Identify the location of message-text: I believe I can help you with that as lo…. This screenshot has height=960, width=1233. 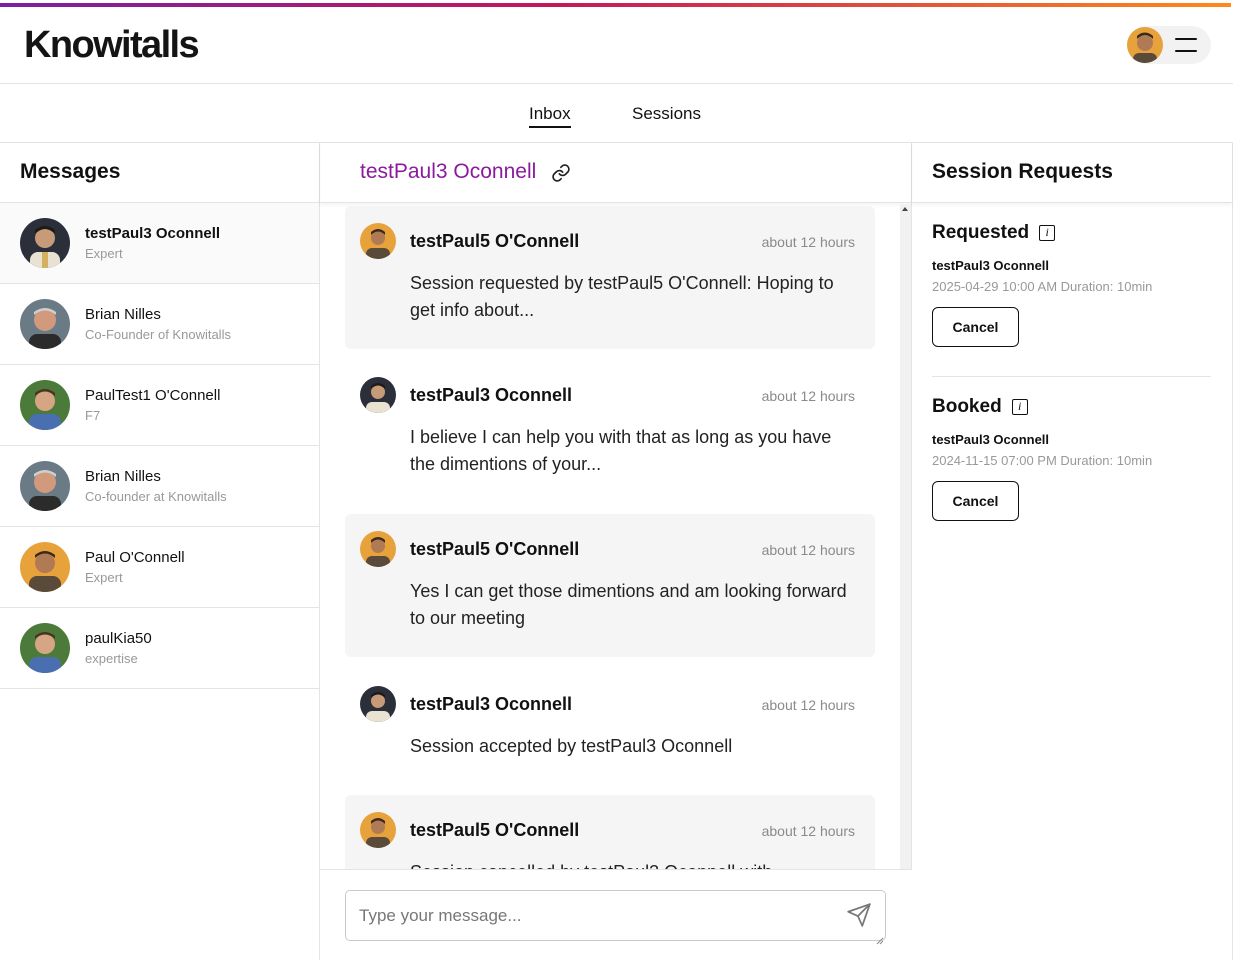
(621, 450).